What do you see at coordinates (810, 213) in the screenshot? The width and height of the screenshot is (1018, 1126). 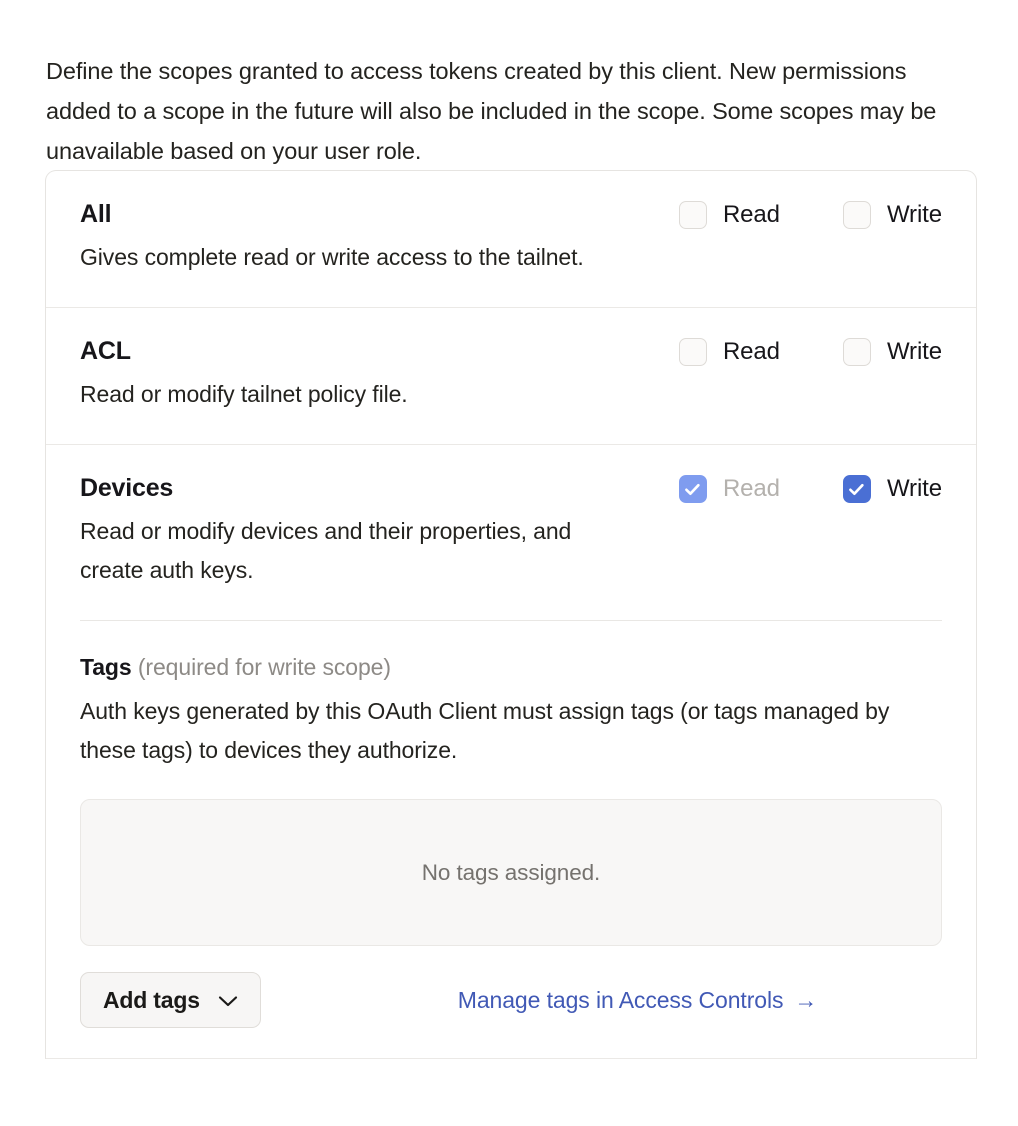 I see `permission-group-all: Read Write` at bounding box center [810, 213].